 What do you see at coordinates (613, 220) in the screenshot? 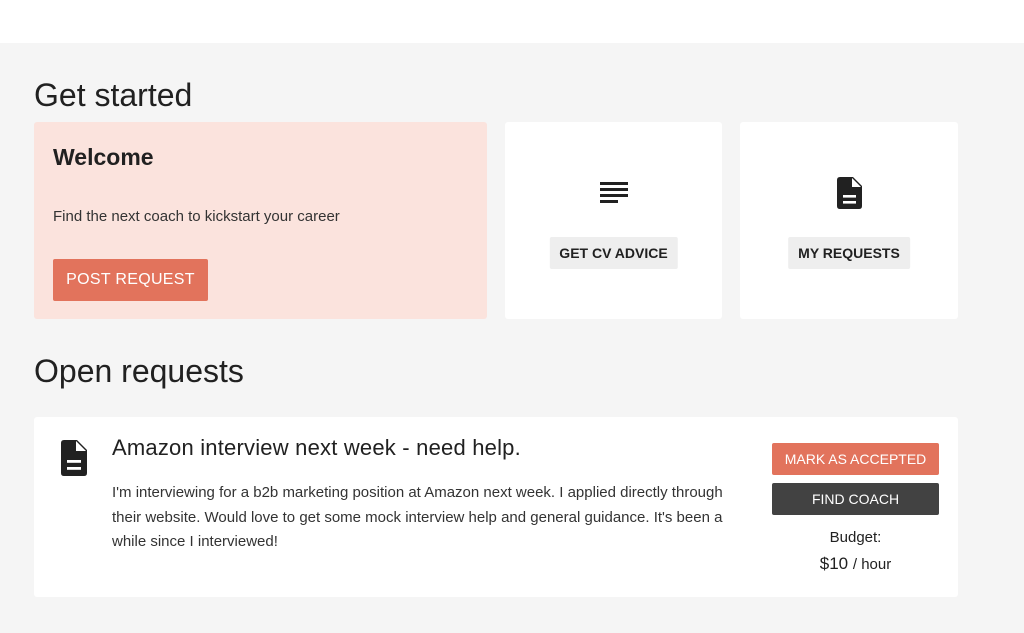
I see `cv-advice-card: GET CV ADVICE` at bounding box center [613, 220].